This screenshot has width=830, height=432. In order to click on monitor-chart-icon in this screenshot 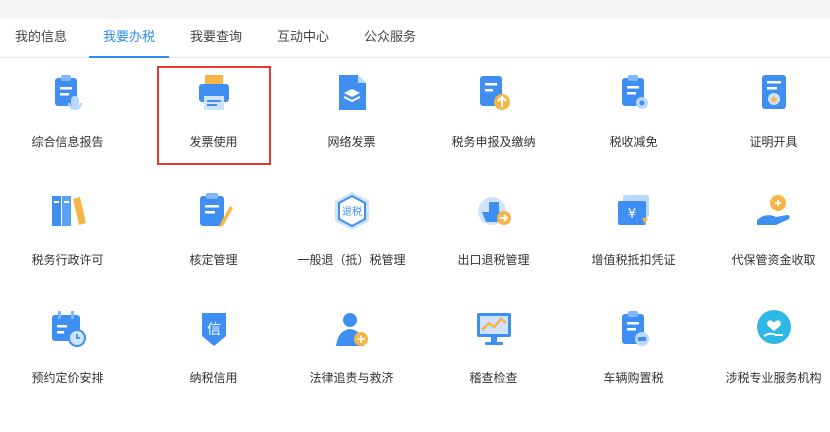, I will do `click(494, 329)`.